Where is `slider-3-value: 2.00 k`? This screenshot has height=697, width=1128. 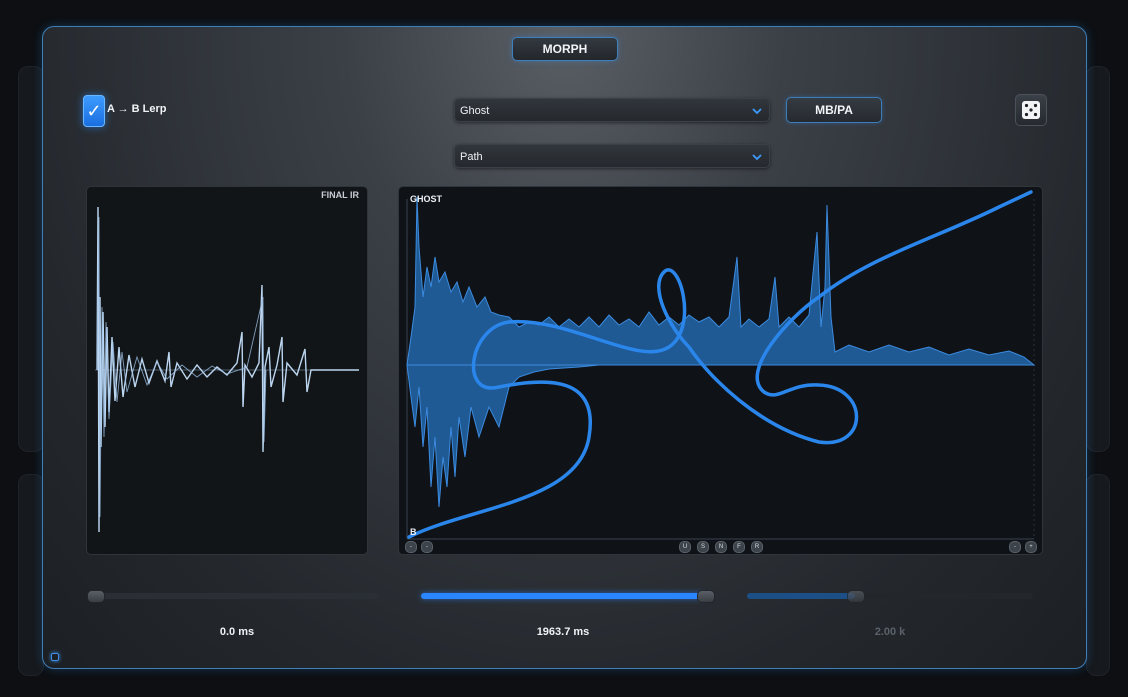
slider-3-value: 2.00 k is located at coordinates (890, 632).